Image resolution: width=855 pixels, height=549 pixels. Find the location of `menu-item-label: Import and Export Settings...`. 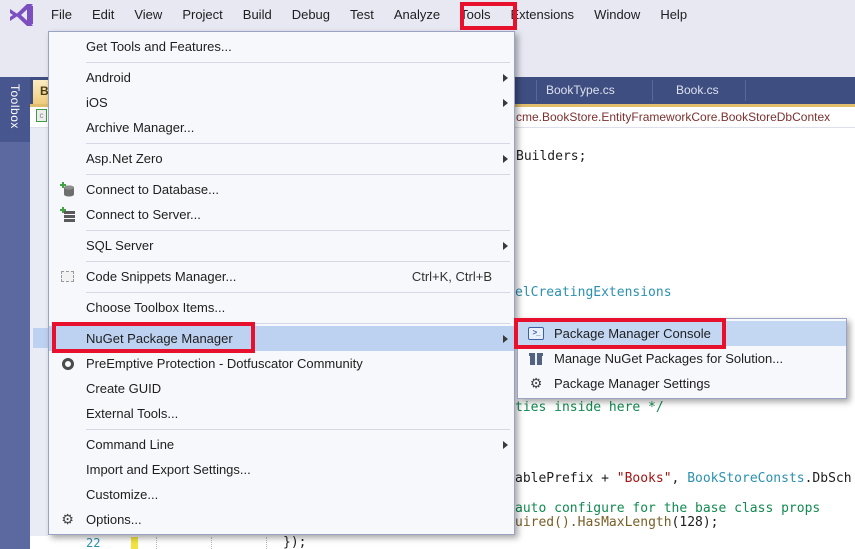

menu-item-label: Import and Export Settings... is located at coordinates (168, 469).